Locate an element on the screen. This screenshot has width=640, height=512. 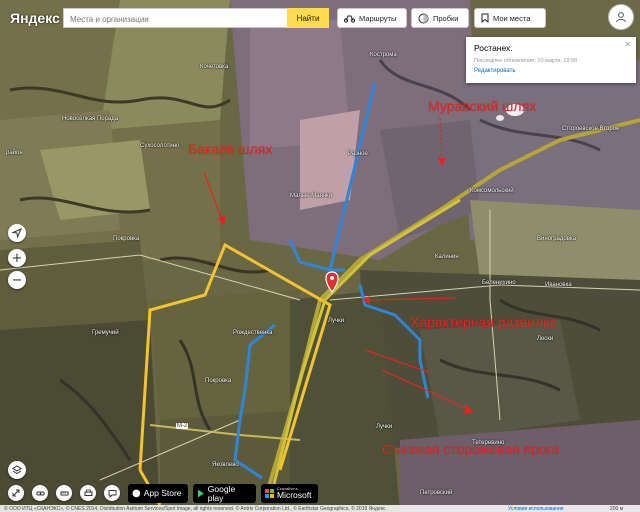
share-link-button is located at coordinates (40, 493).